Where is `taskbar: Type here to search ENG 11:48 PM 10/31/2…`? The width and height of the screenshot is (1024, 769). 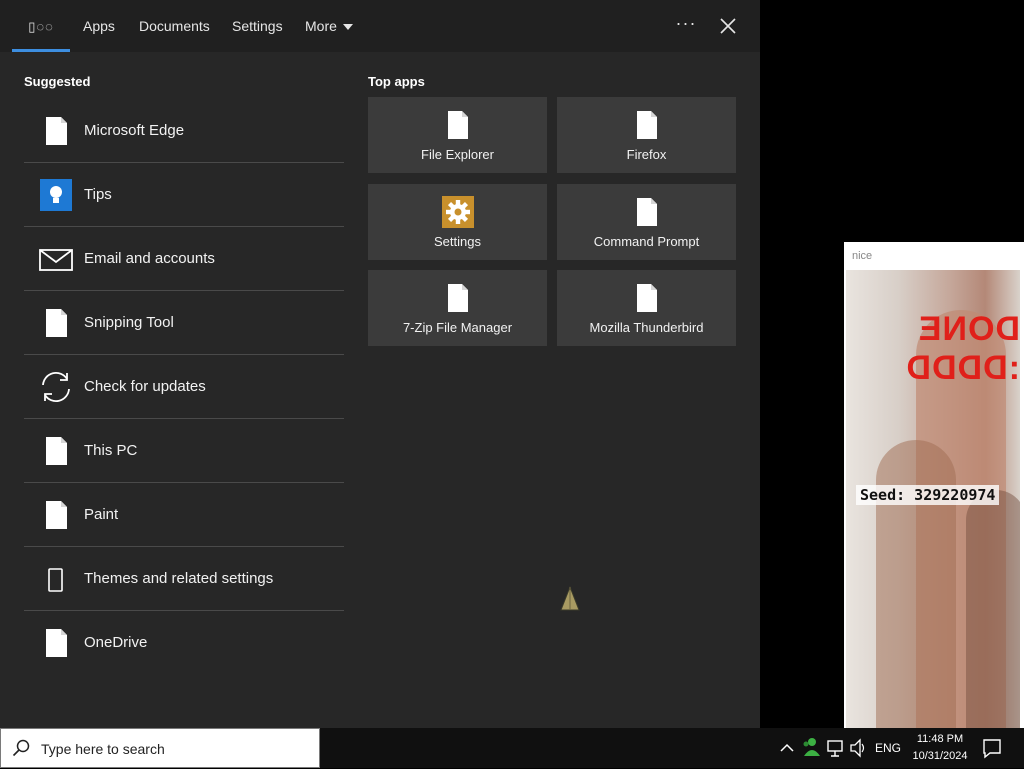 taskbar: Type here to search ENG 11:48 PM 10/31/2… is located at coordinates (512, 748).